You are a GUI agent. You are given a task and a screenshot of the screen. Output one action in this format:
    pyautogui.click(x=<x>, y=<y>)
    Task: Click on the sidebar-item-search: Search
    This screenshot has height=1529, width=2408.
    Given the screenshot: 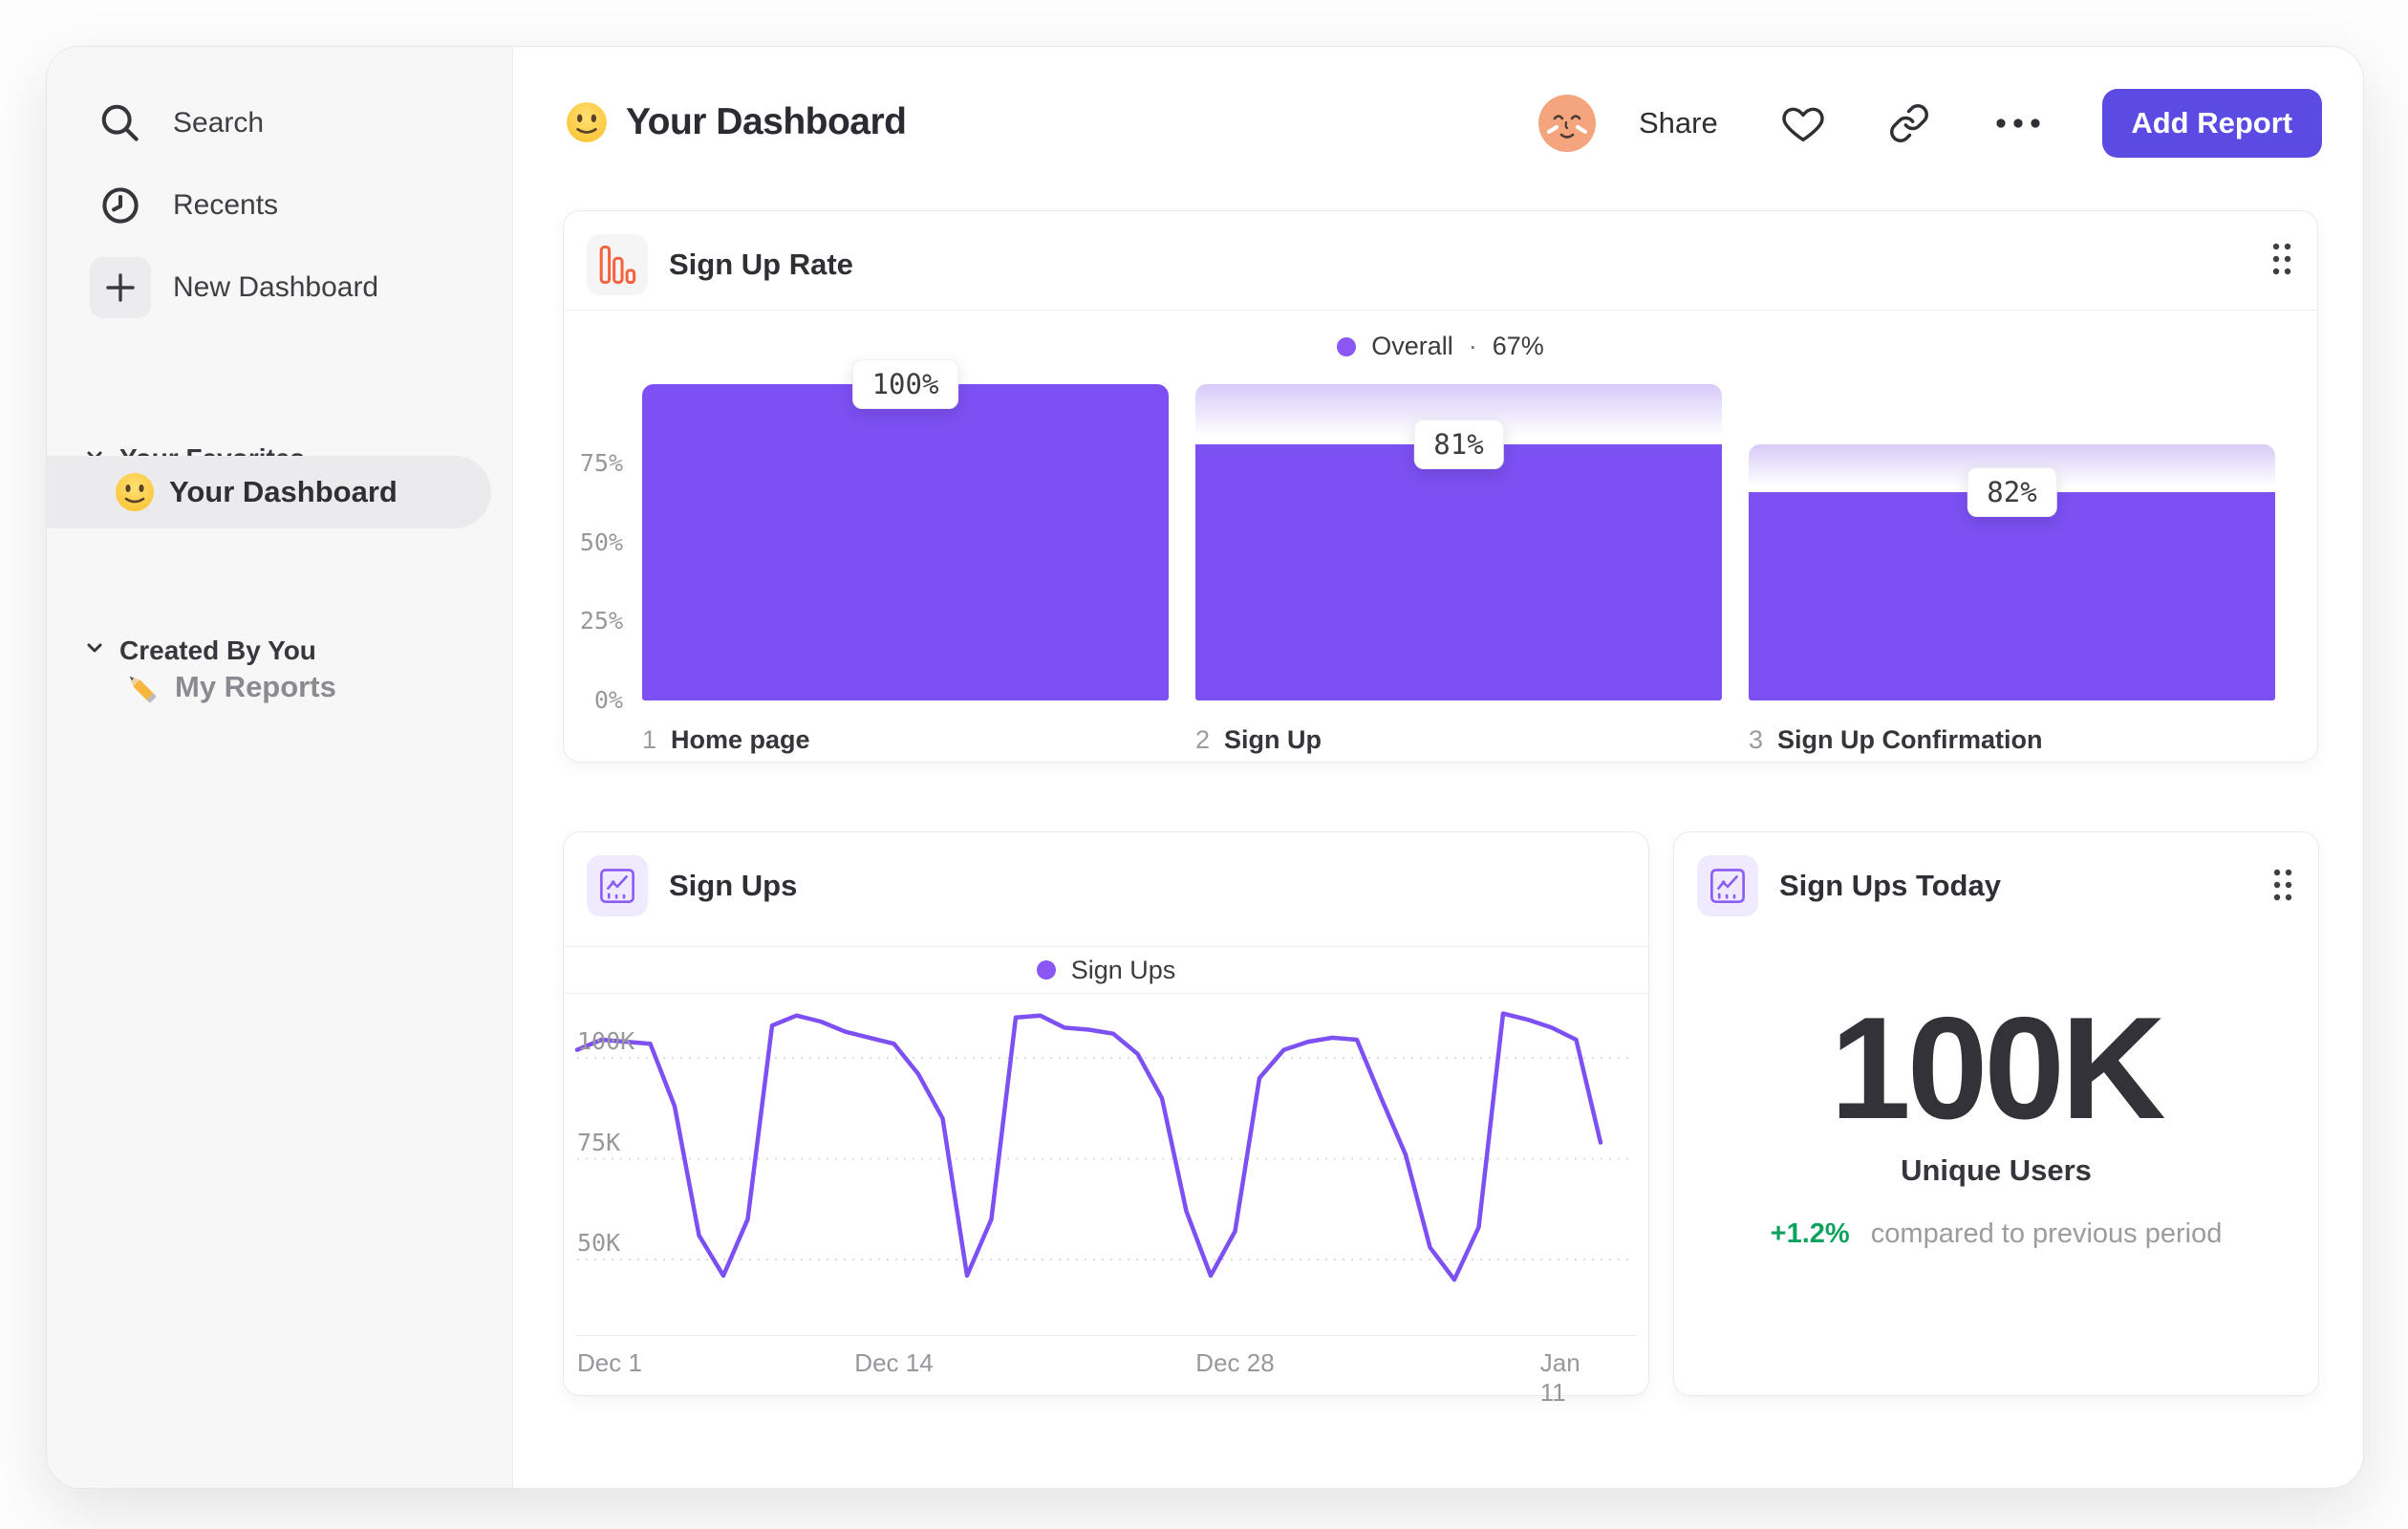 What is the action you would take?
    pyautogui.click(x=177, y=123)
    